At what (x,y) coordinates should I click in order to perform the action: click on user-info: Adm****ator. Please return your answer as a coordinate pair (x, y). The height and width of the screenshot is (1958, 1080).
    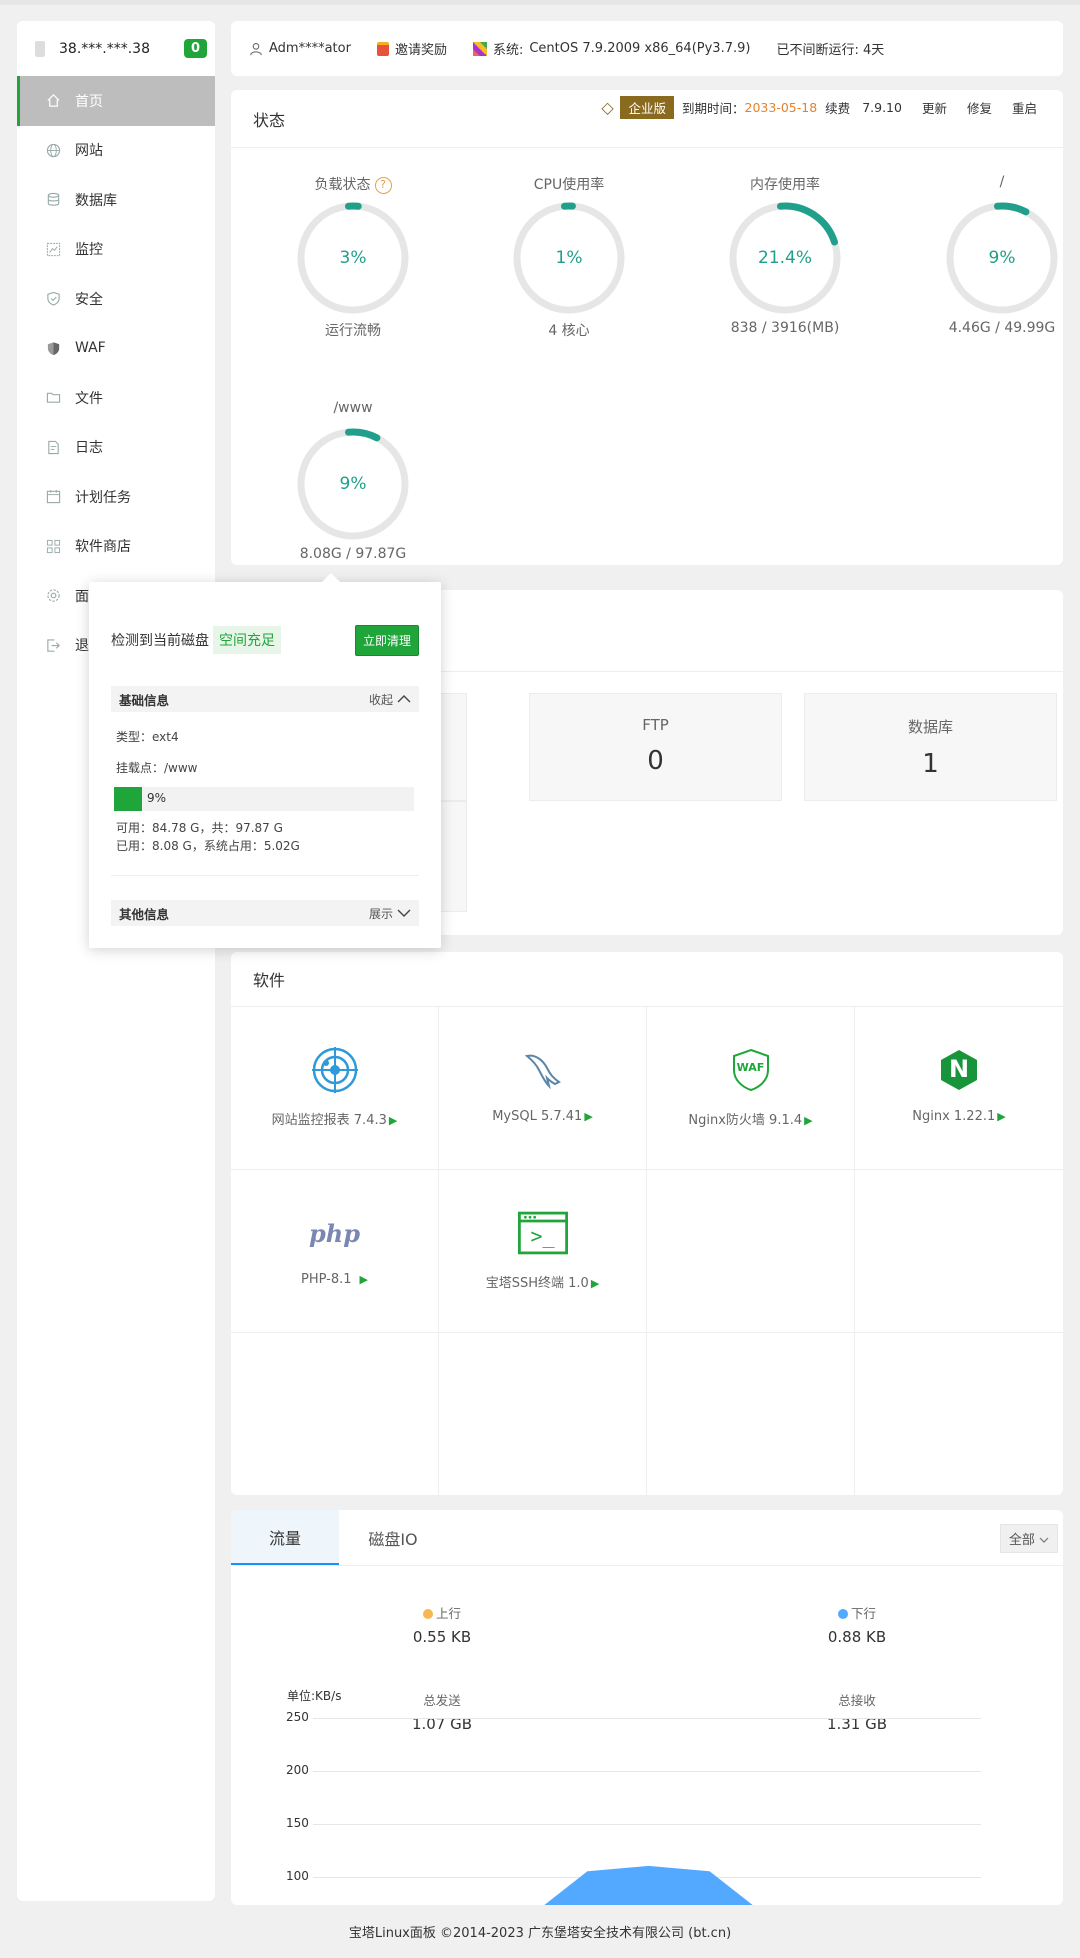
    Looking at the image, I should click on (300, 48).